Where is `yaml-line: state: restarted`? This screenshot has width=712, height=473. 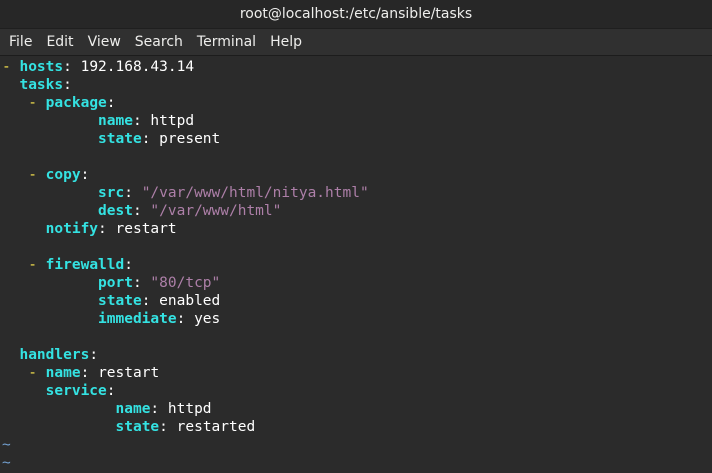 yaml-line: state: restarted is located at coordinates (129, 427).